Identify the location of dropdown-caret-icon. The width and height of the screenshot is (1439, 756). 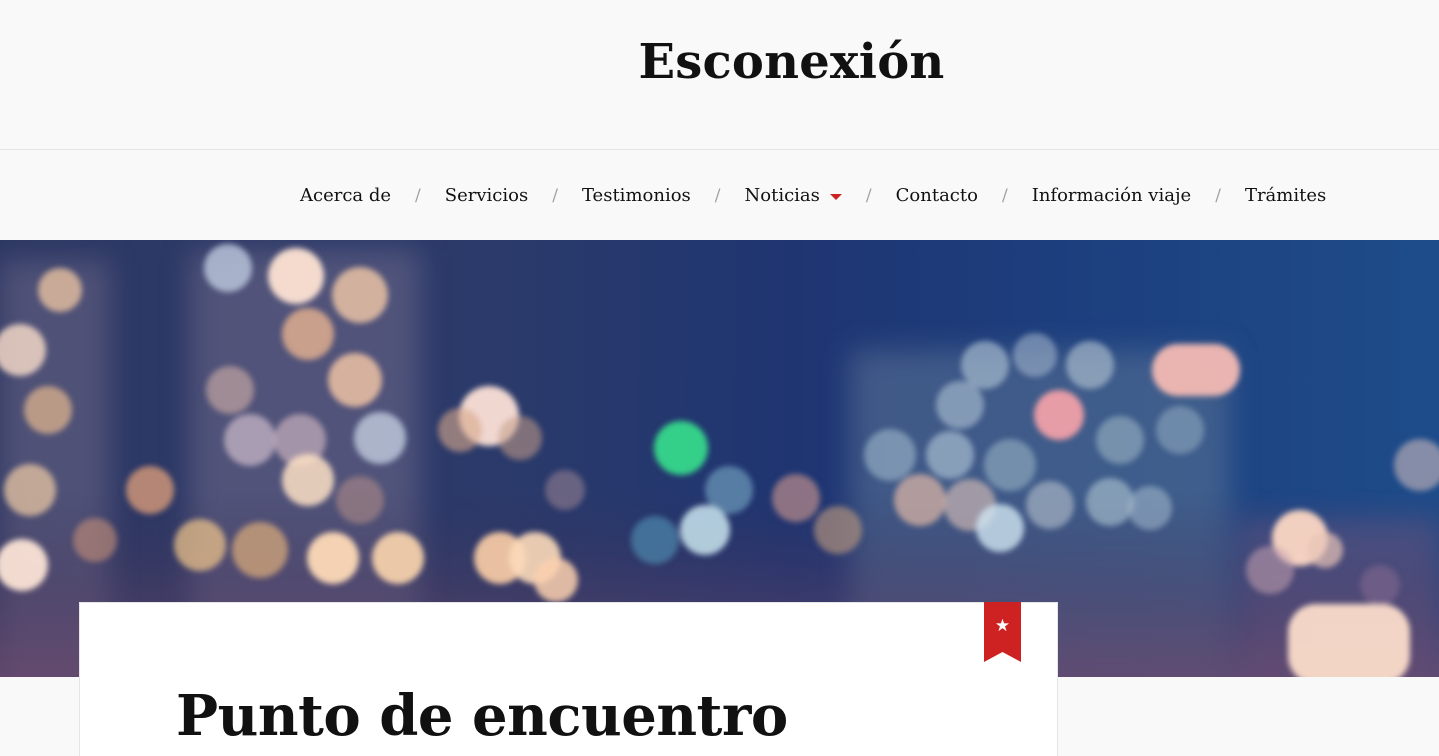
(835, 196).